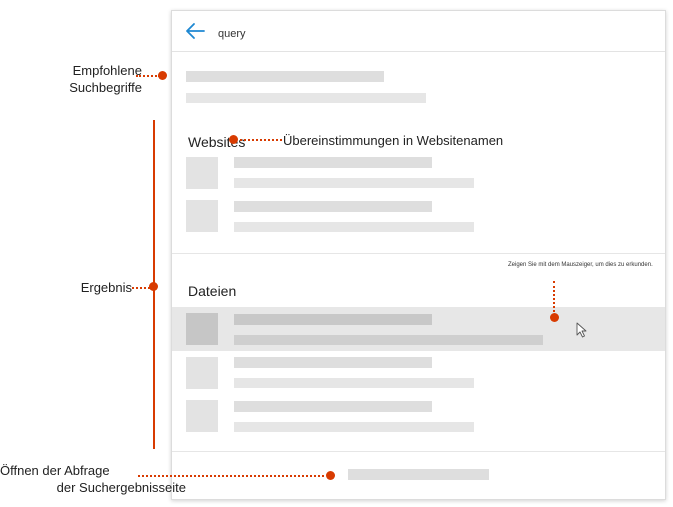 Image resolution: width=673 pixels, height=507 pixels. Describe the element at coordinates (212, 291) in the screenshot. I see `files-section-title: Dateien` at that location.